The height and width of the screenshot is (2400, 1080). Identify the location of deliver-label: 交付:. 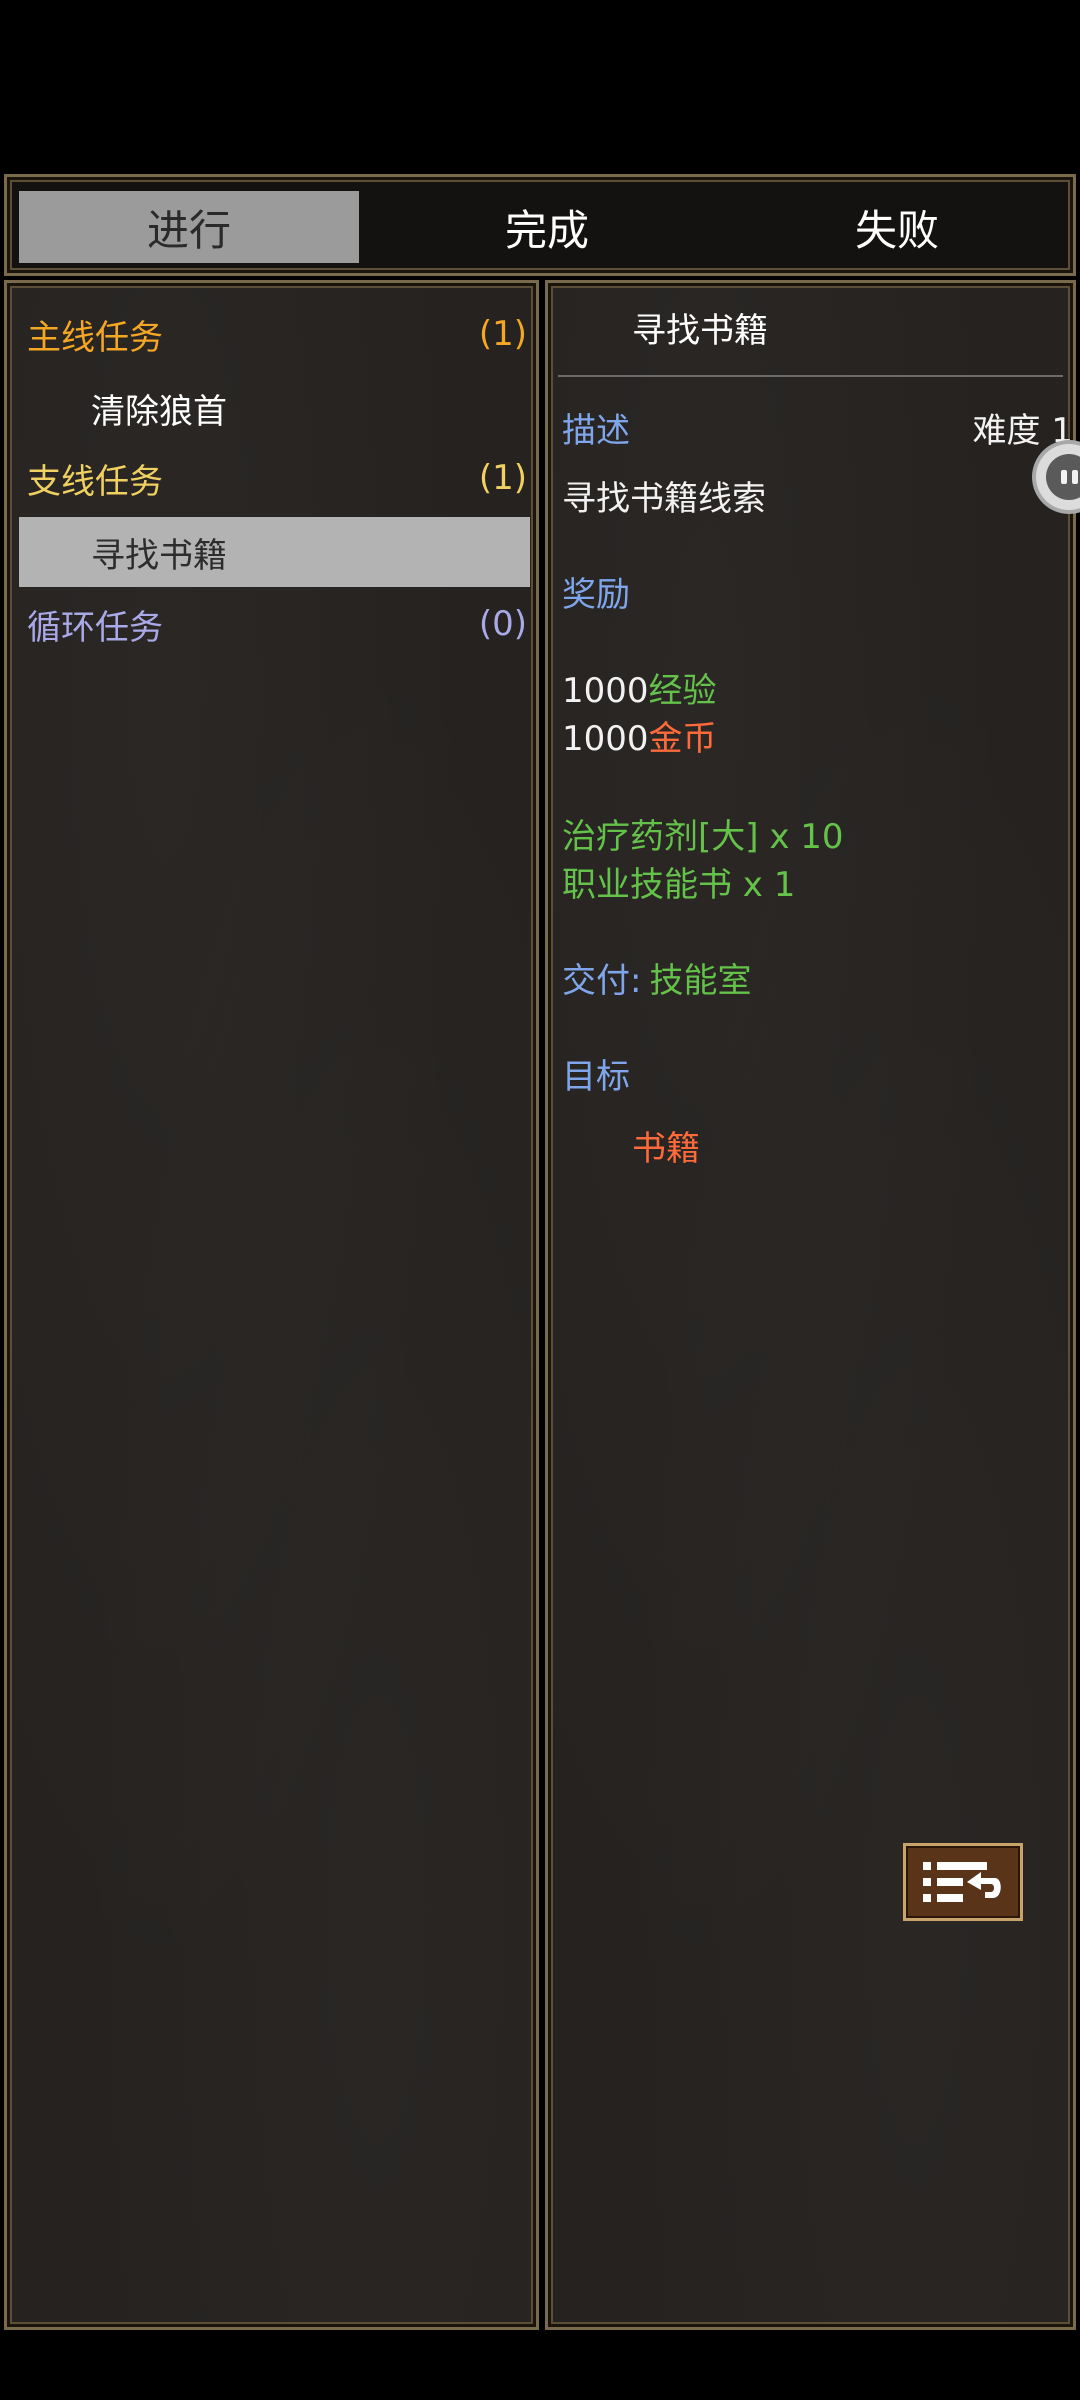
(602, 981).